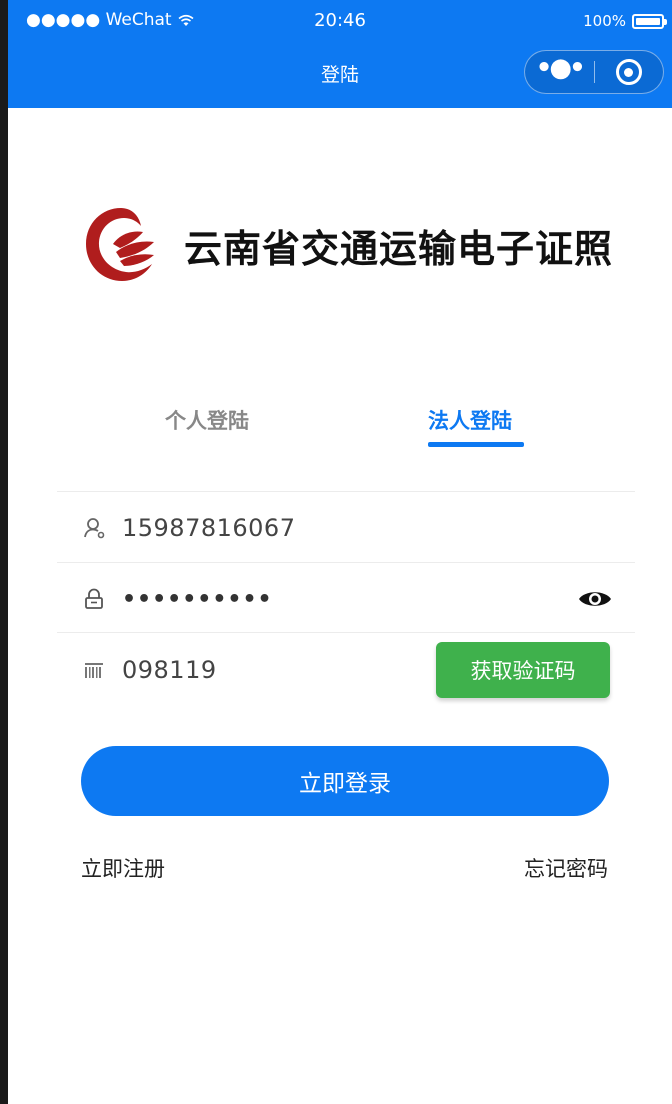  I want to click on more-button: •●•, so click(559, 72).